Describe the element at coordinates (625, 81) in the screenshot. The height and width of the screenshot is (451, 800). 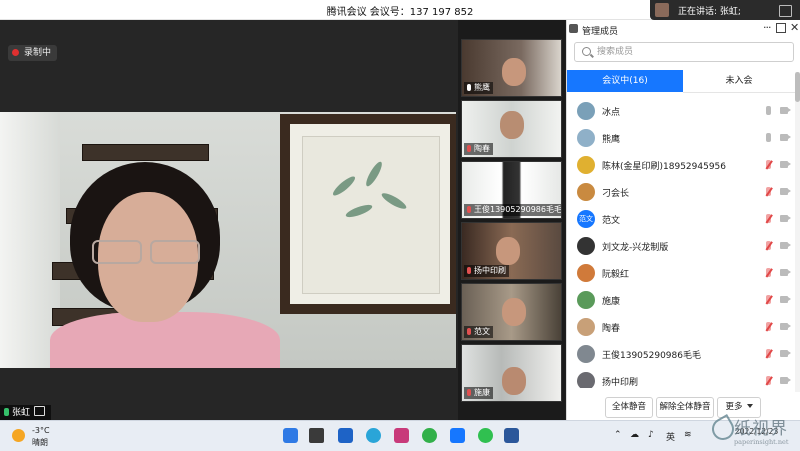
I see `tab-in-meeting: 会议中(16)` at that location.